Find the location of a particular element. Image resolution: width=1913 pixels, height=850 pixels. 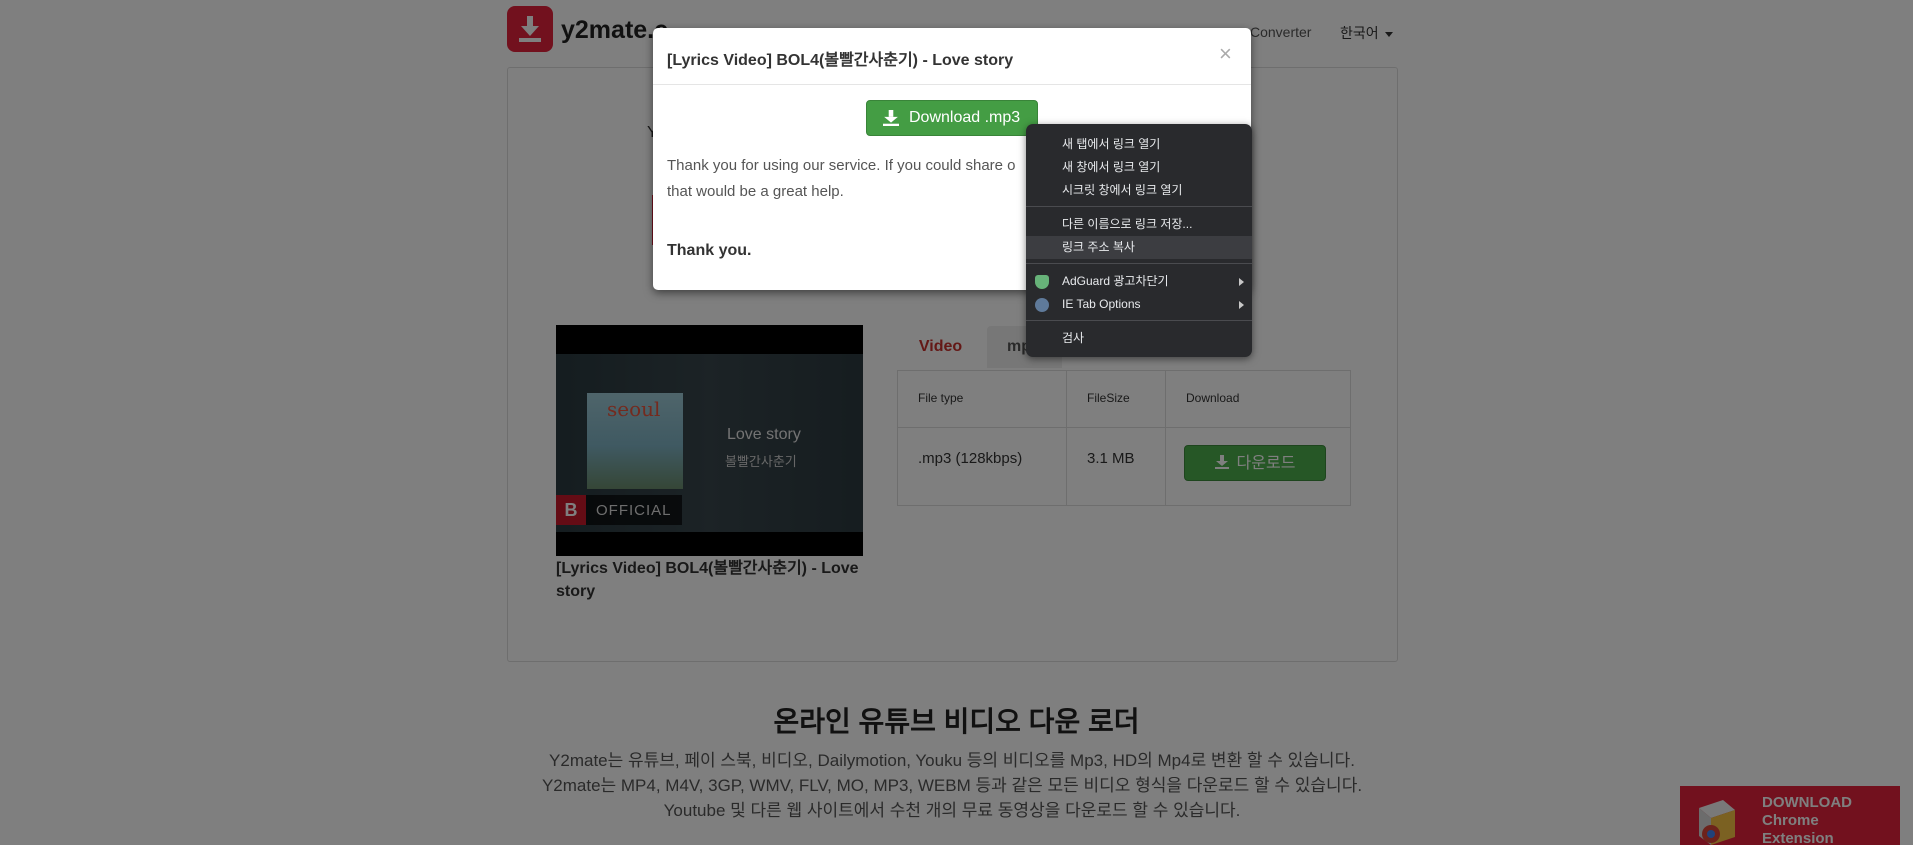

menu-item-open-incognito: 시크릿 창에서 링크 열기 is located at coordinates (1139, 190).